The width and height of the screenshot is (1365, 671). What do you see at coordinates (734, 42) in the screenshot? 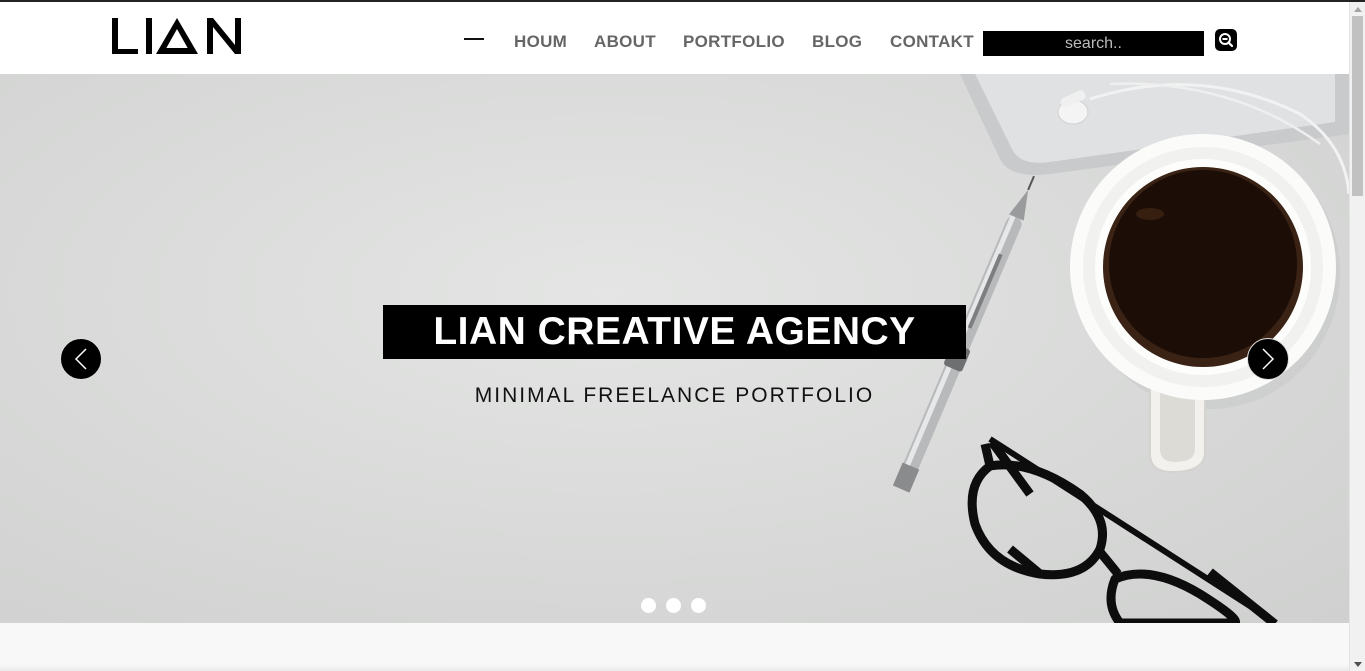
I see `nav-link-portfolio: PORTFOLIO` at bounding box center [734, 42].